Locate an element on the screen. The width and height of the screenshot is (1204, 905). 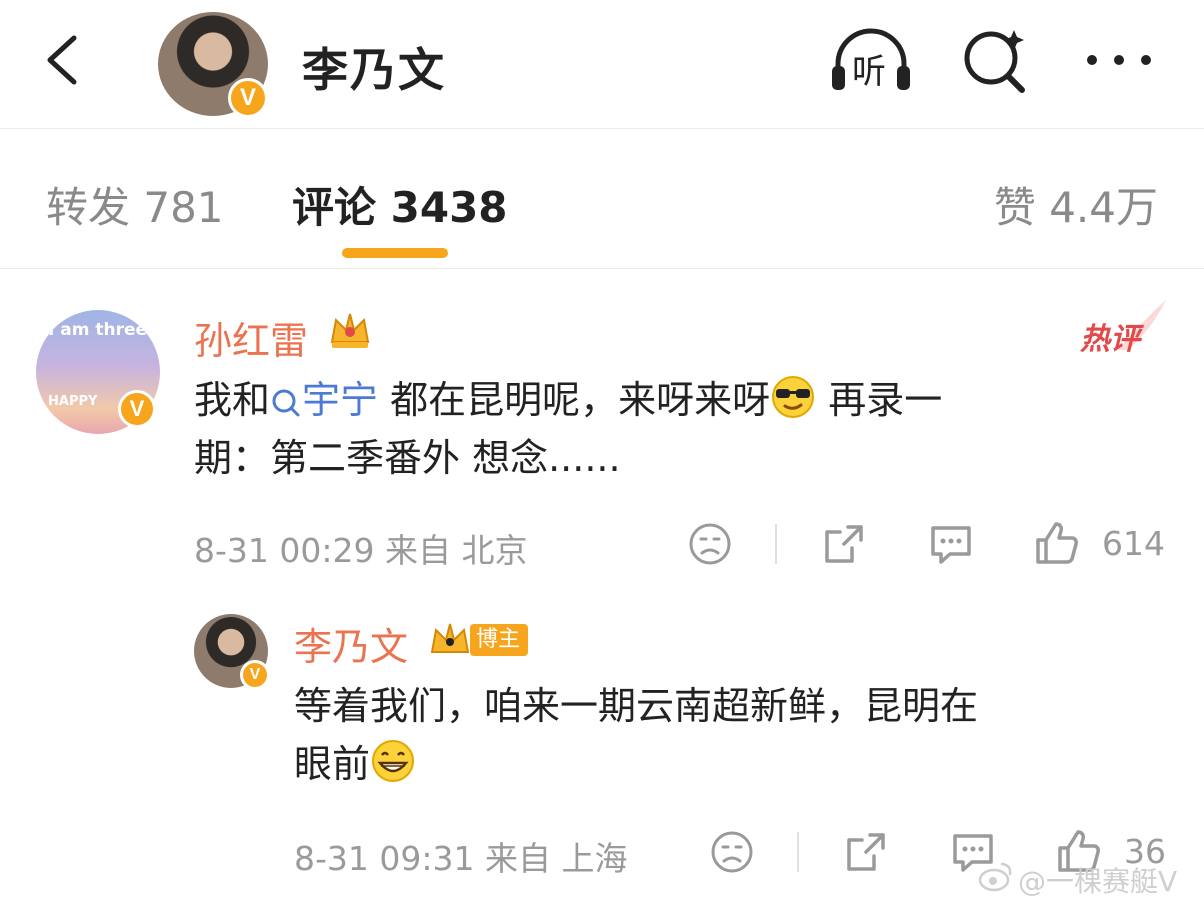
replier-name: 李乃文 is located at coordinates (351, 643).